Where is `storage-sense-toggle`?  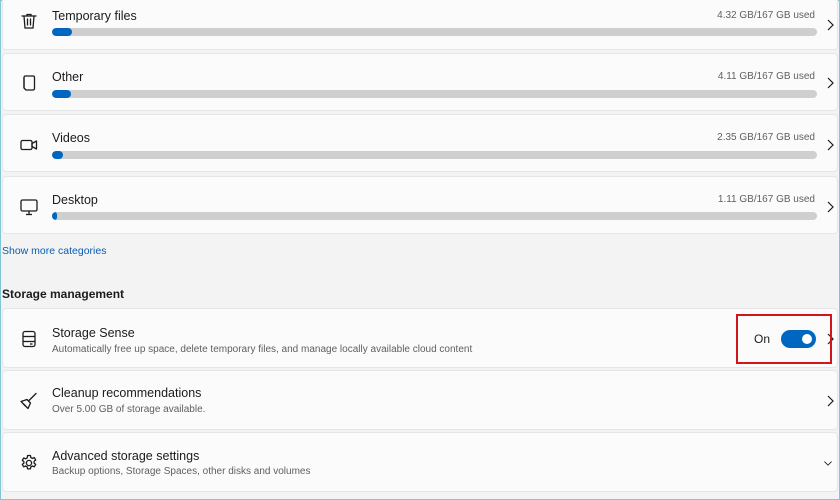
storage-sense-toggle is located at coordinates (798, 339).